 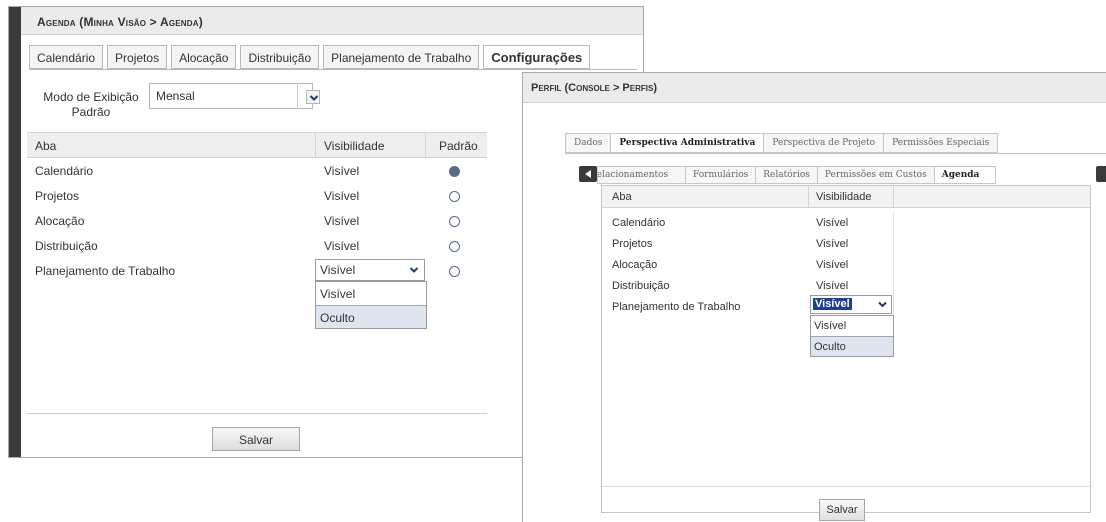 What do you see at coordinates (91, 104) in the screenshot?
I see `mode-label: Modo de Exibição Padrão` at bounding box center [91, 104].